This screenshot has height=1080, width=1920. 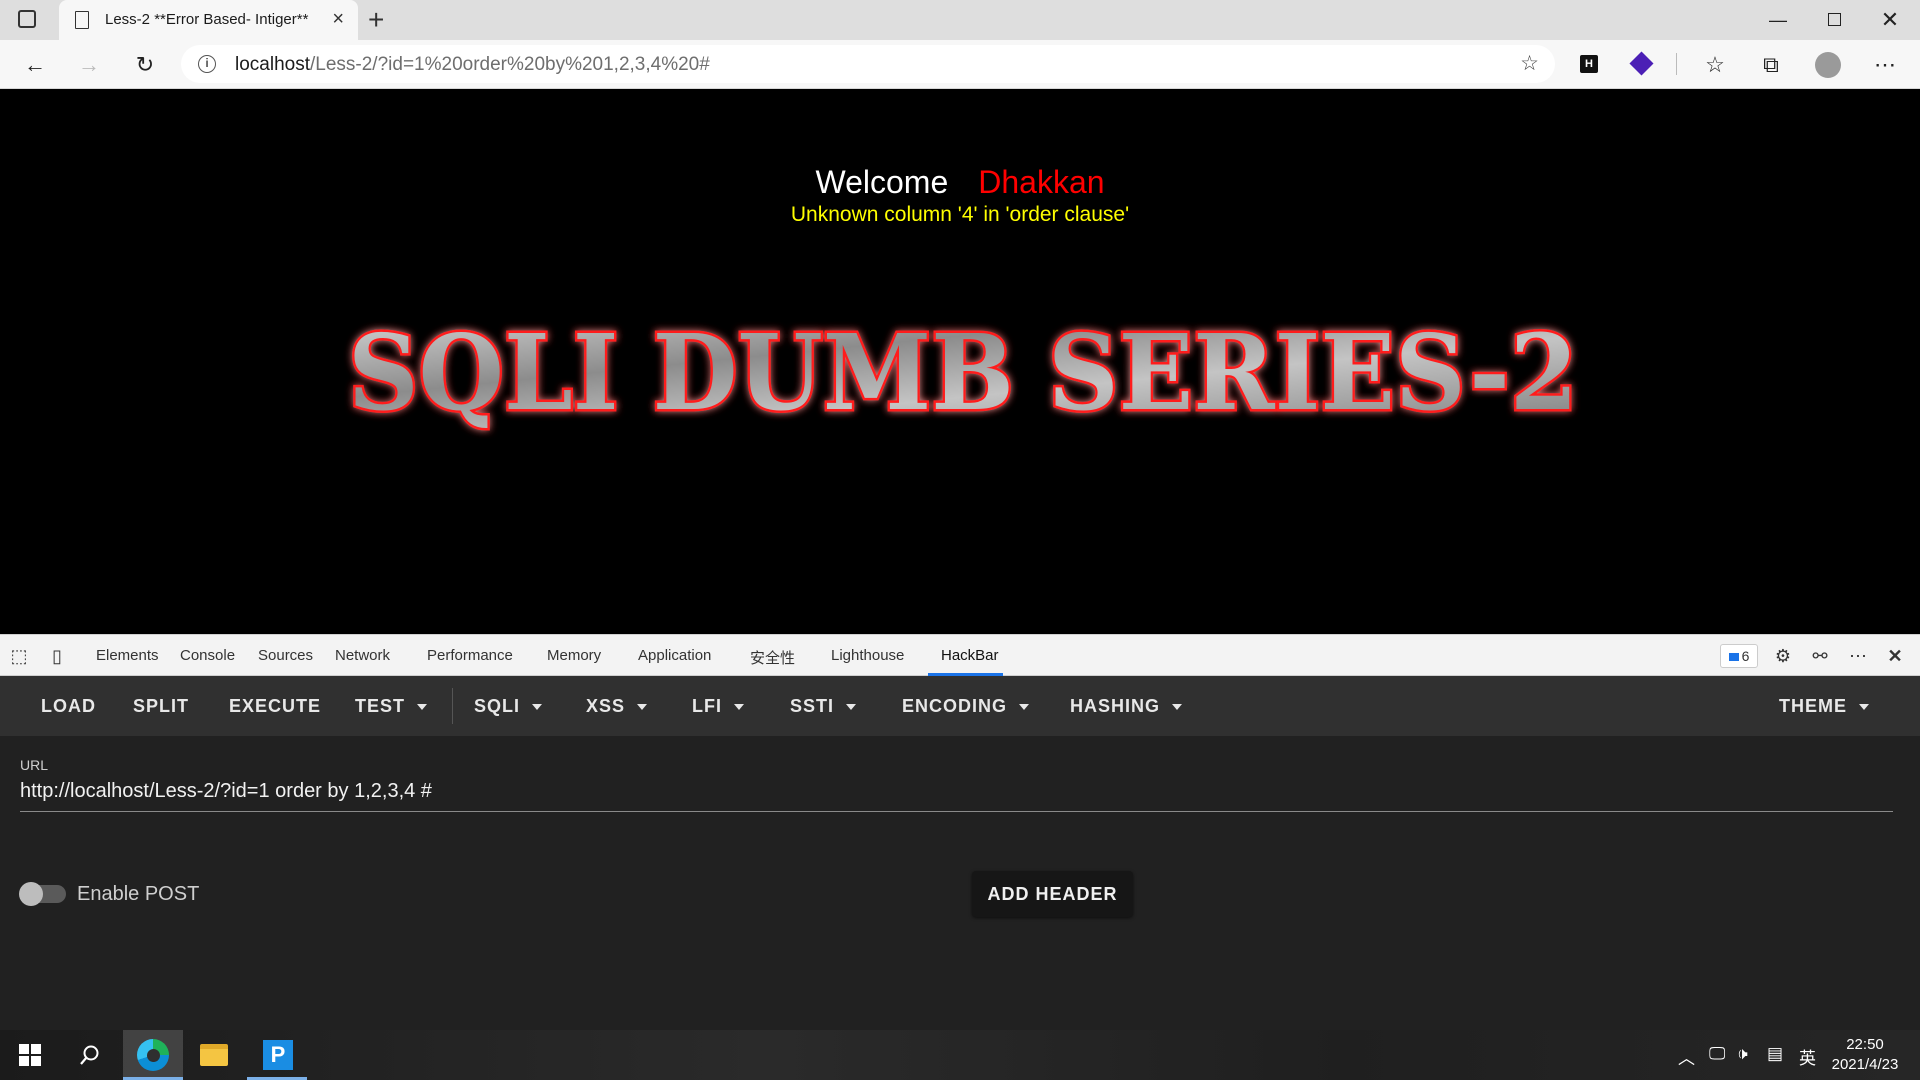 I want to click on sqli-label: SQLI, so click(x=497, y=706).